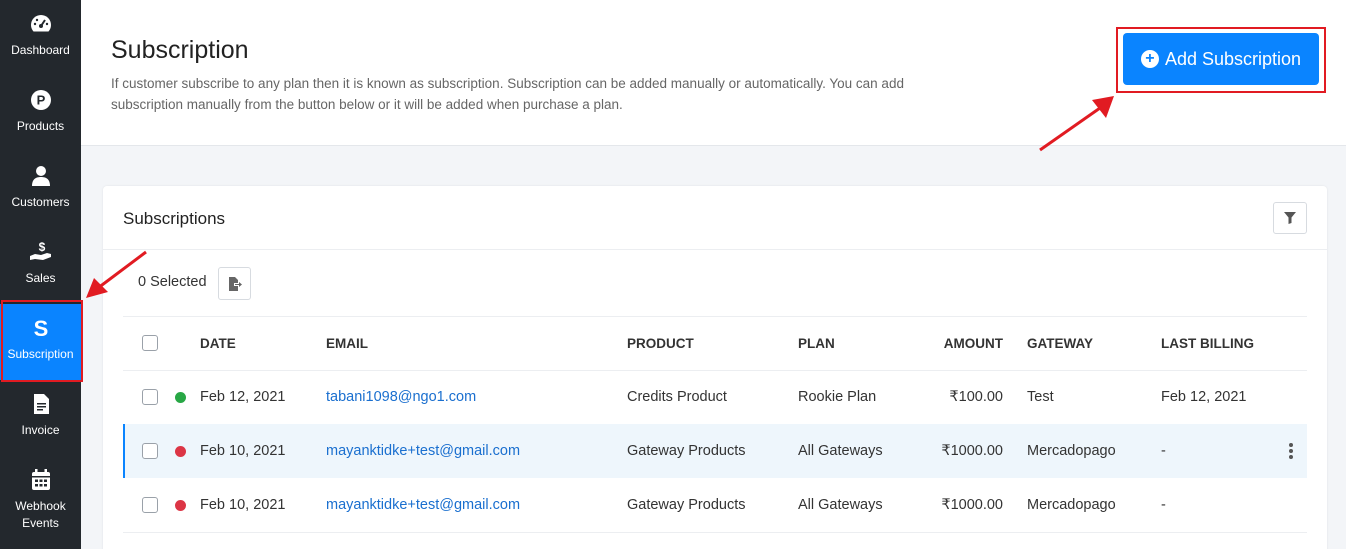  What do you see at coordinates (40, 202) in the screenshot?
I see `sidebar-item-label: Customers` at bounding box center [40, 202].